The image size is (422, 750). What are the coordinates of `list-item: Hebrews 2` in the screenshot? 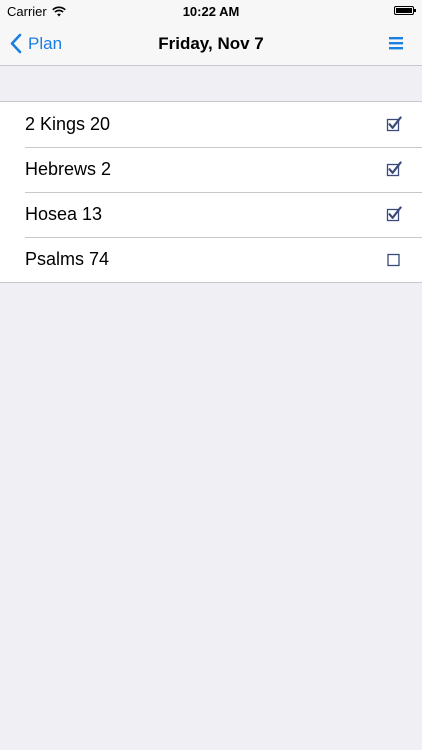 It's located at (211, 169).